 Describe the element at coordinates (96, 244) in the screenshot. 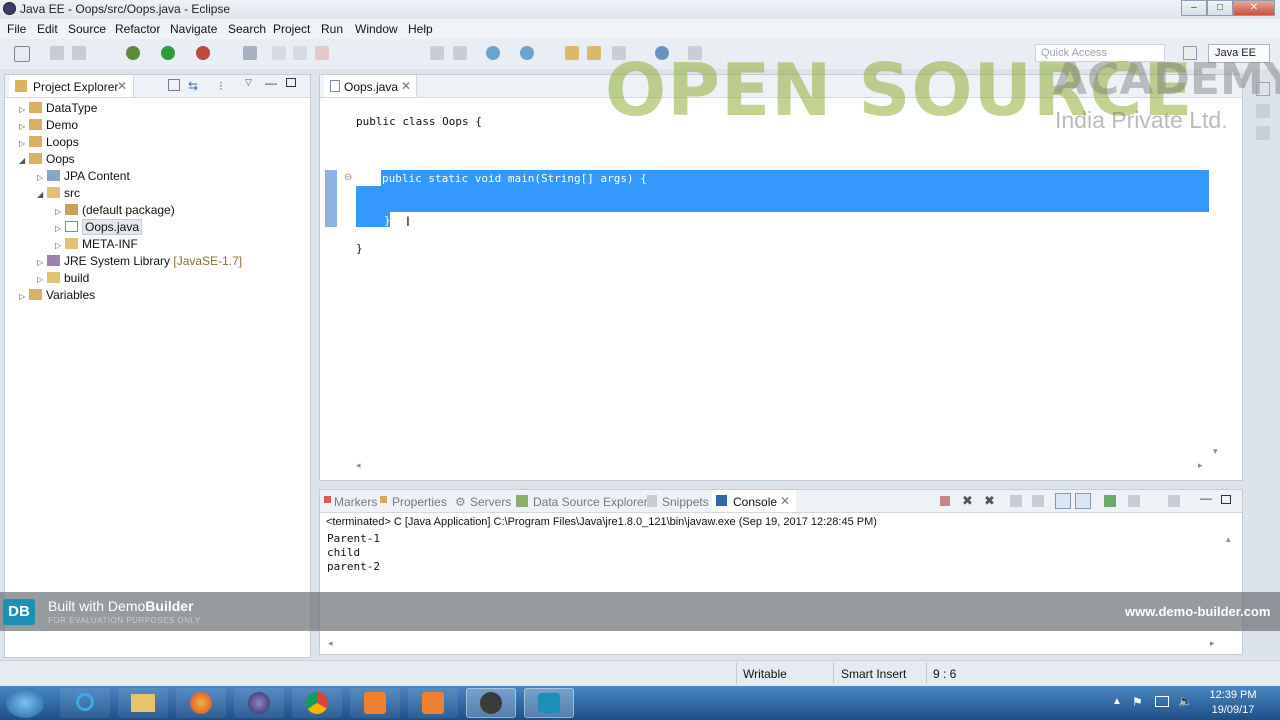

I see `tree-item-meta-inf: ▷ META-INF` at that location.